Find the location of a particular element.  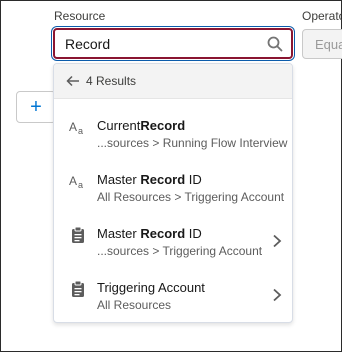

results-count: 4 Results is located at coordinates (111, 81).